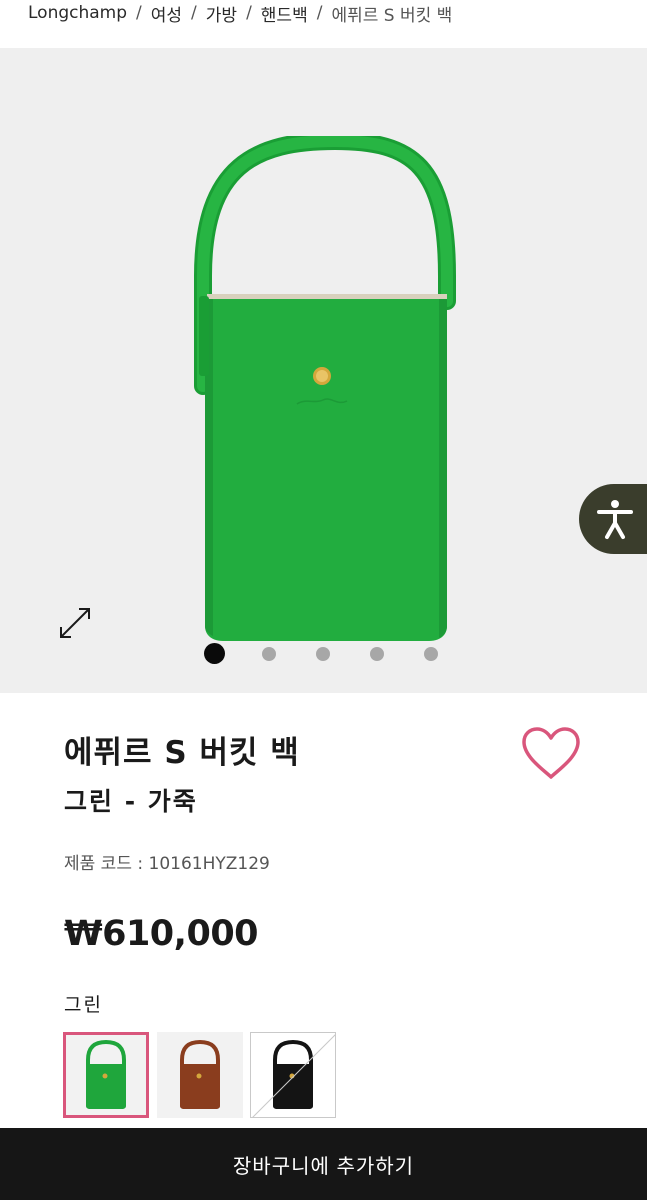  I want to click on product-code: 제품 코드 : 10161HYZ129, so click(167, 864).